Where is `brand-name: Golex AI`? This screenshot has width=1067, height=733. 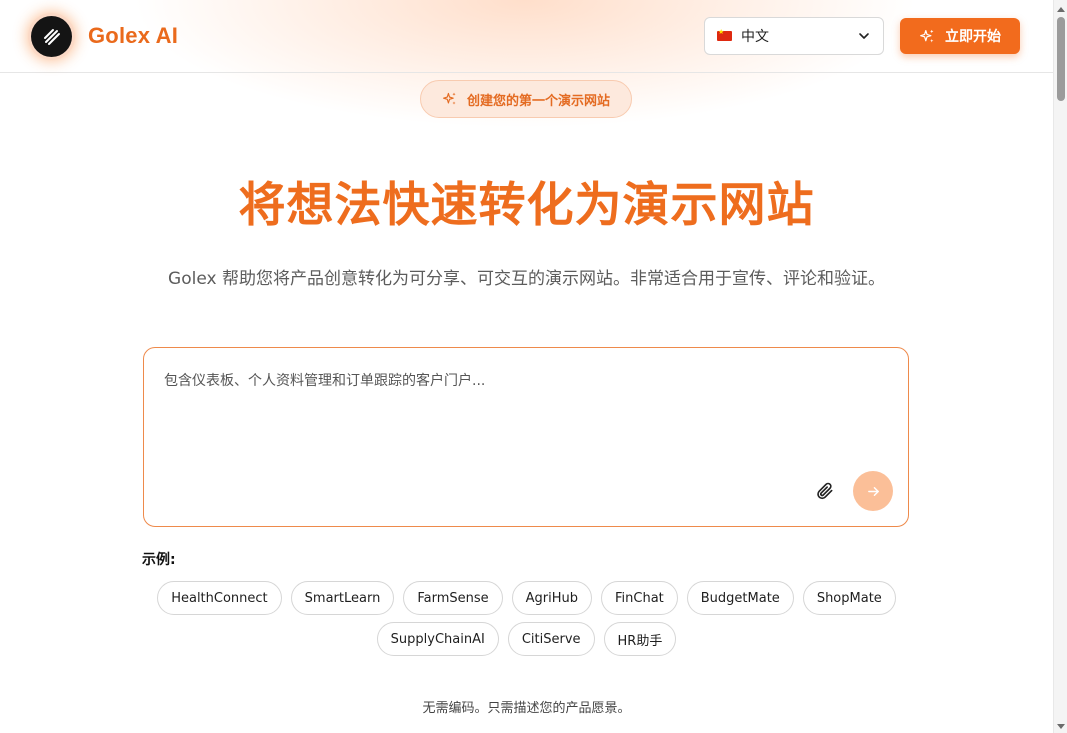 brand-name: Golex AI is located at coordinates (133, 36).